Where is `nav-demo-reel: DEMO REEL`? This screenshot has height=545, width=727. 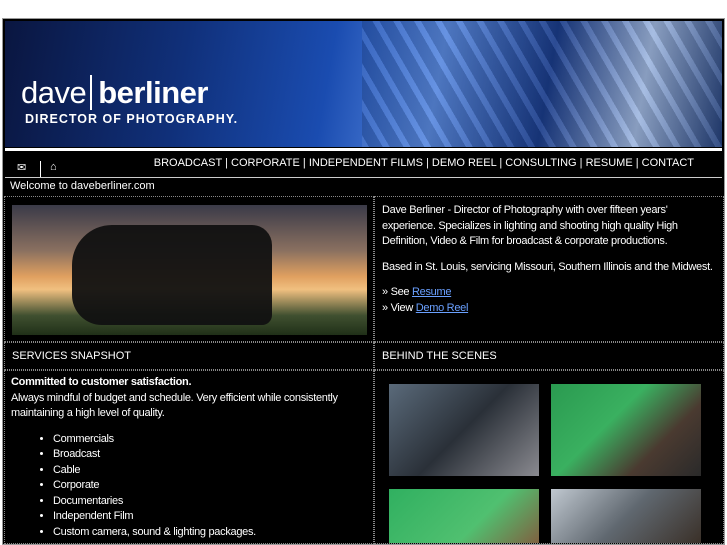 nav-demo-reel: DEMO REEL is located at coordinates (464, 163).